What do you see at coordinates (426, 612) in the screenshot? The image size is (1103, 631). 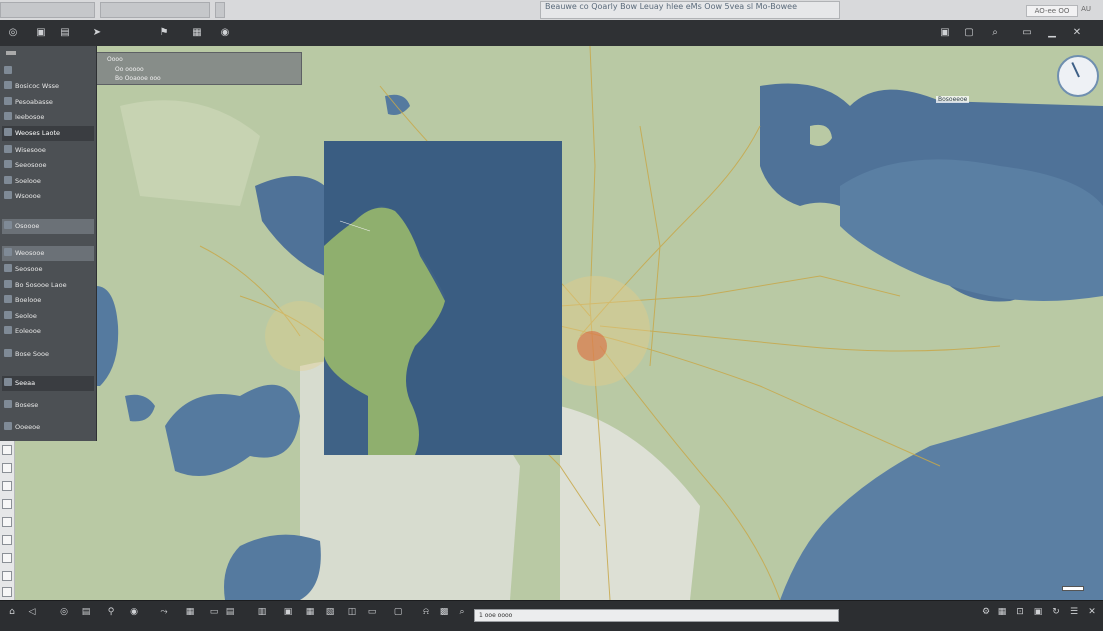 I see `bell-icon: ⍾` at bounding box center [426, 612].